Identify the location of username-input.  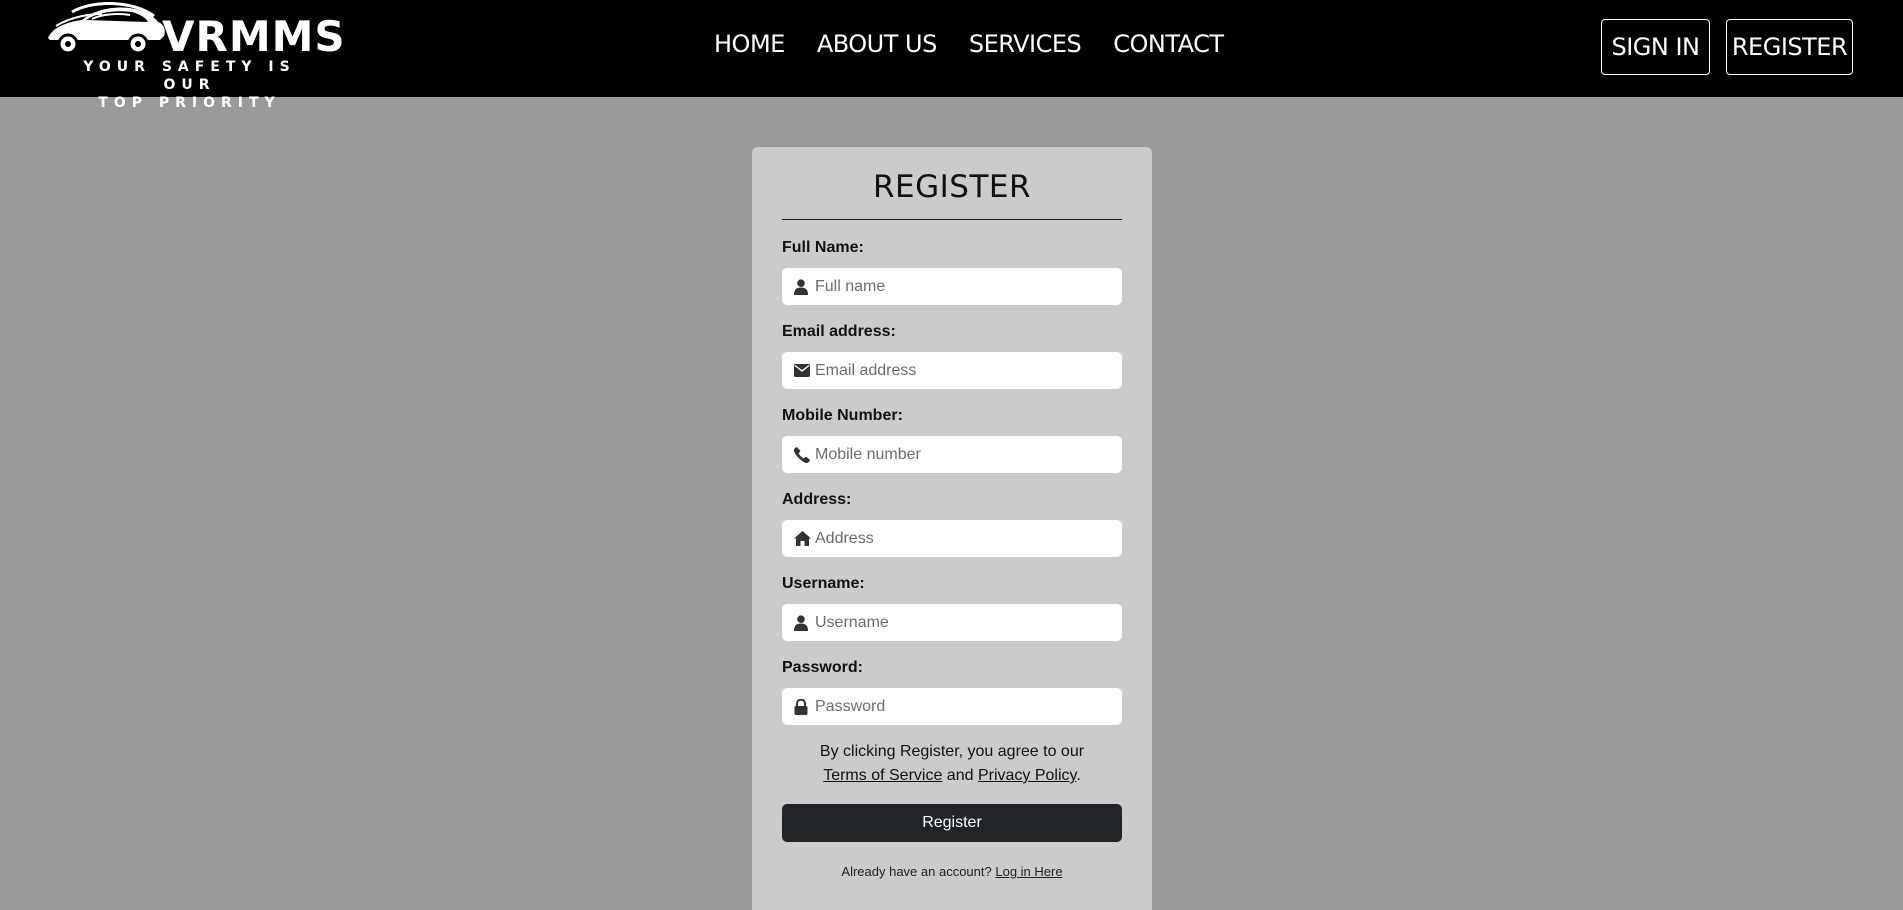
(960, 622).